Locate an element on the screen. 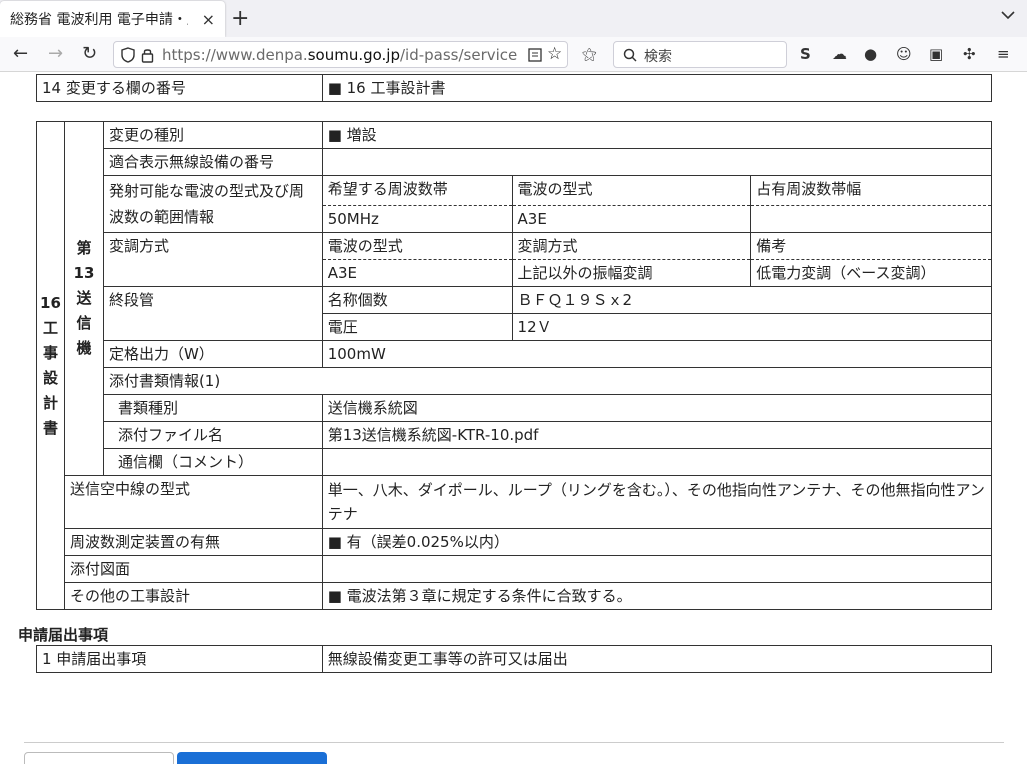 Image resolution: width=1027 pixels, height=764 pixels. url-domain: soumu.go.jp is located at coordinates (353, 55).